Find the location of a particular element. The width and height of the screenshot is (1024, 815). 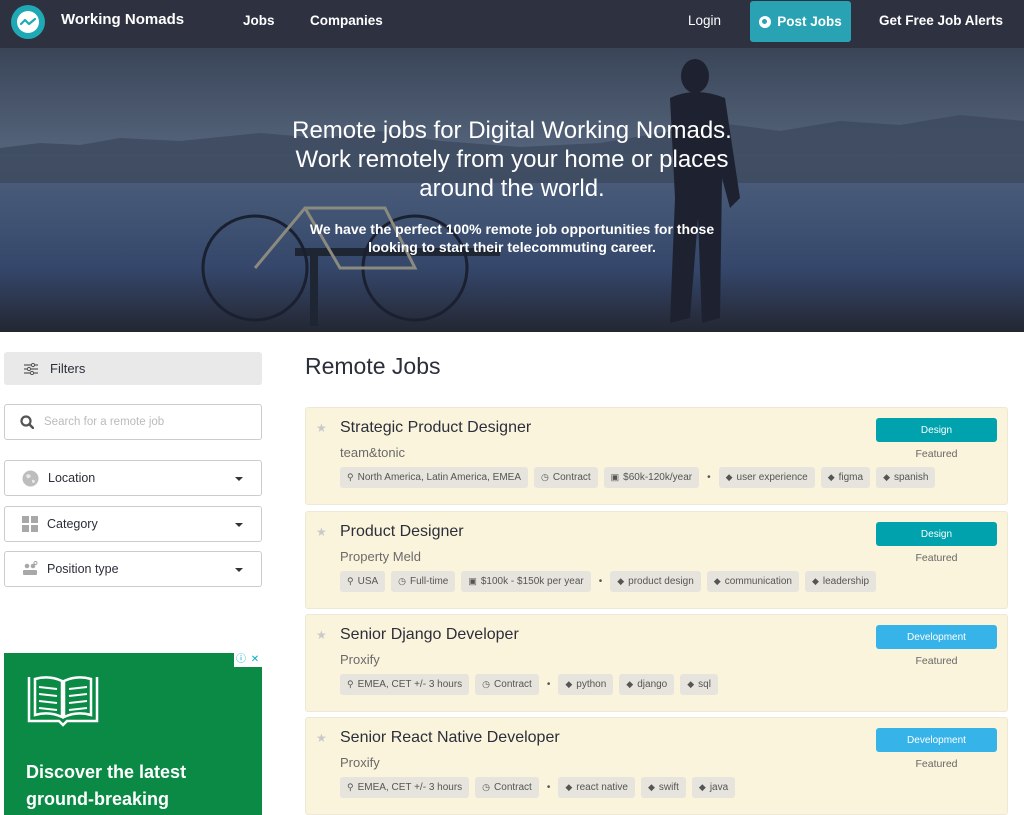

hero-title-line: Work remotely from your home or places is located at coordinates (512, 159).